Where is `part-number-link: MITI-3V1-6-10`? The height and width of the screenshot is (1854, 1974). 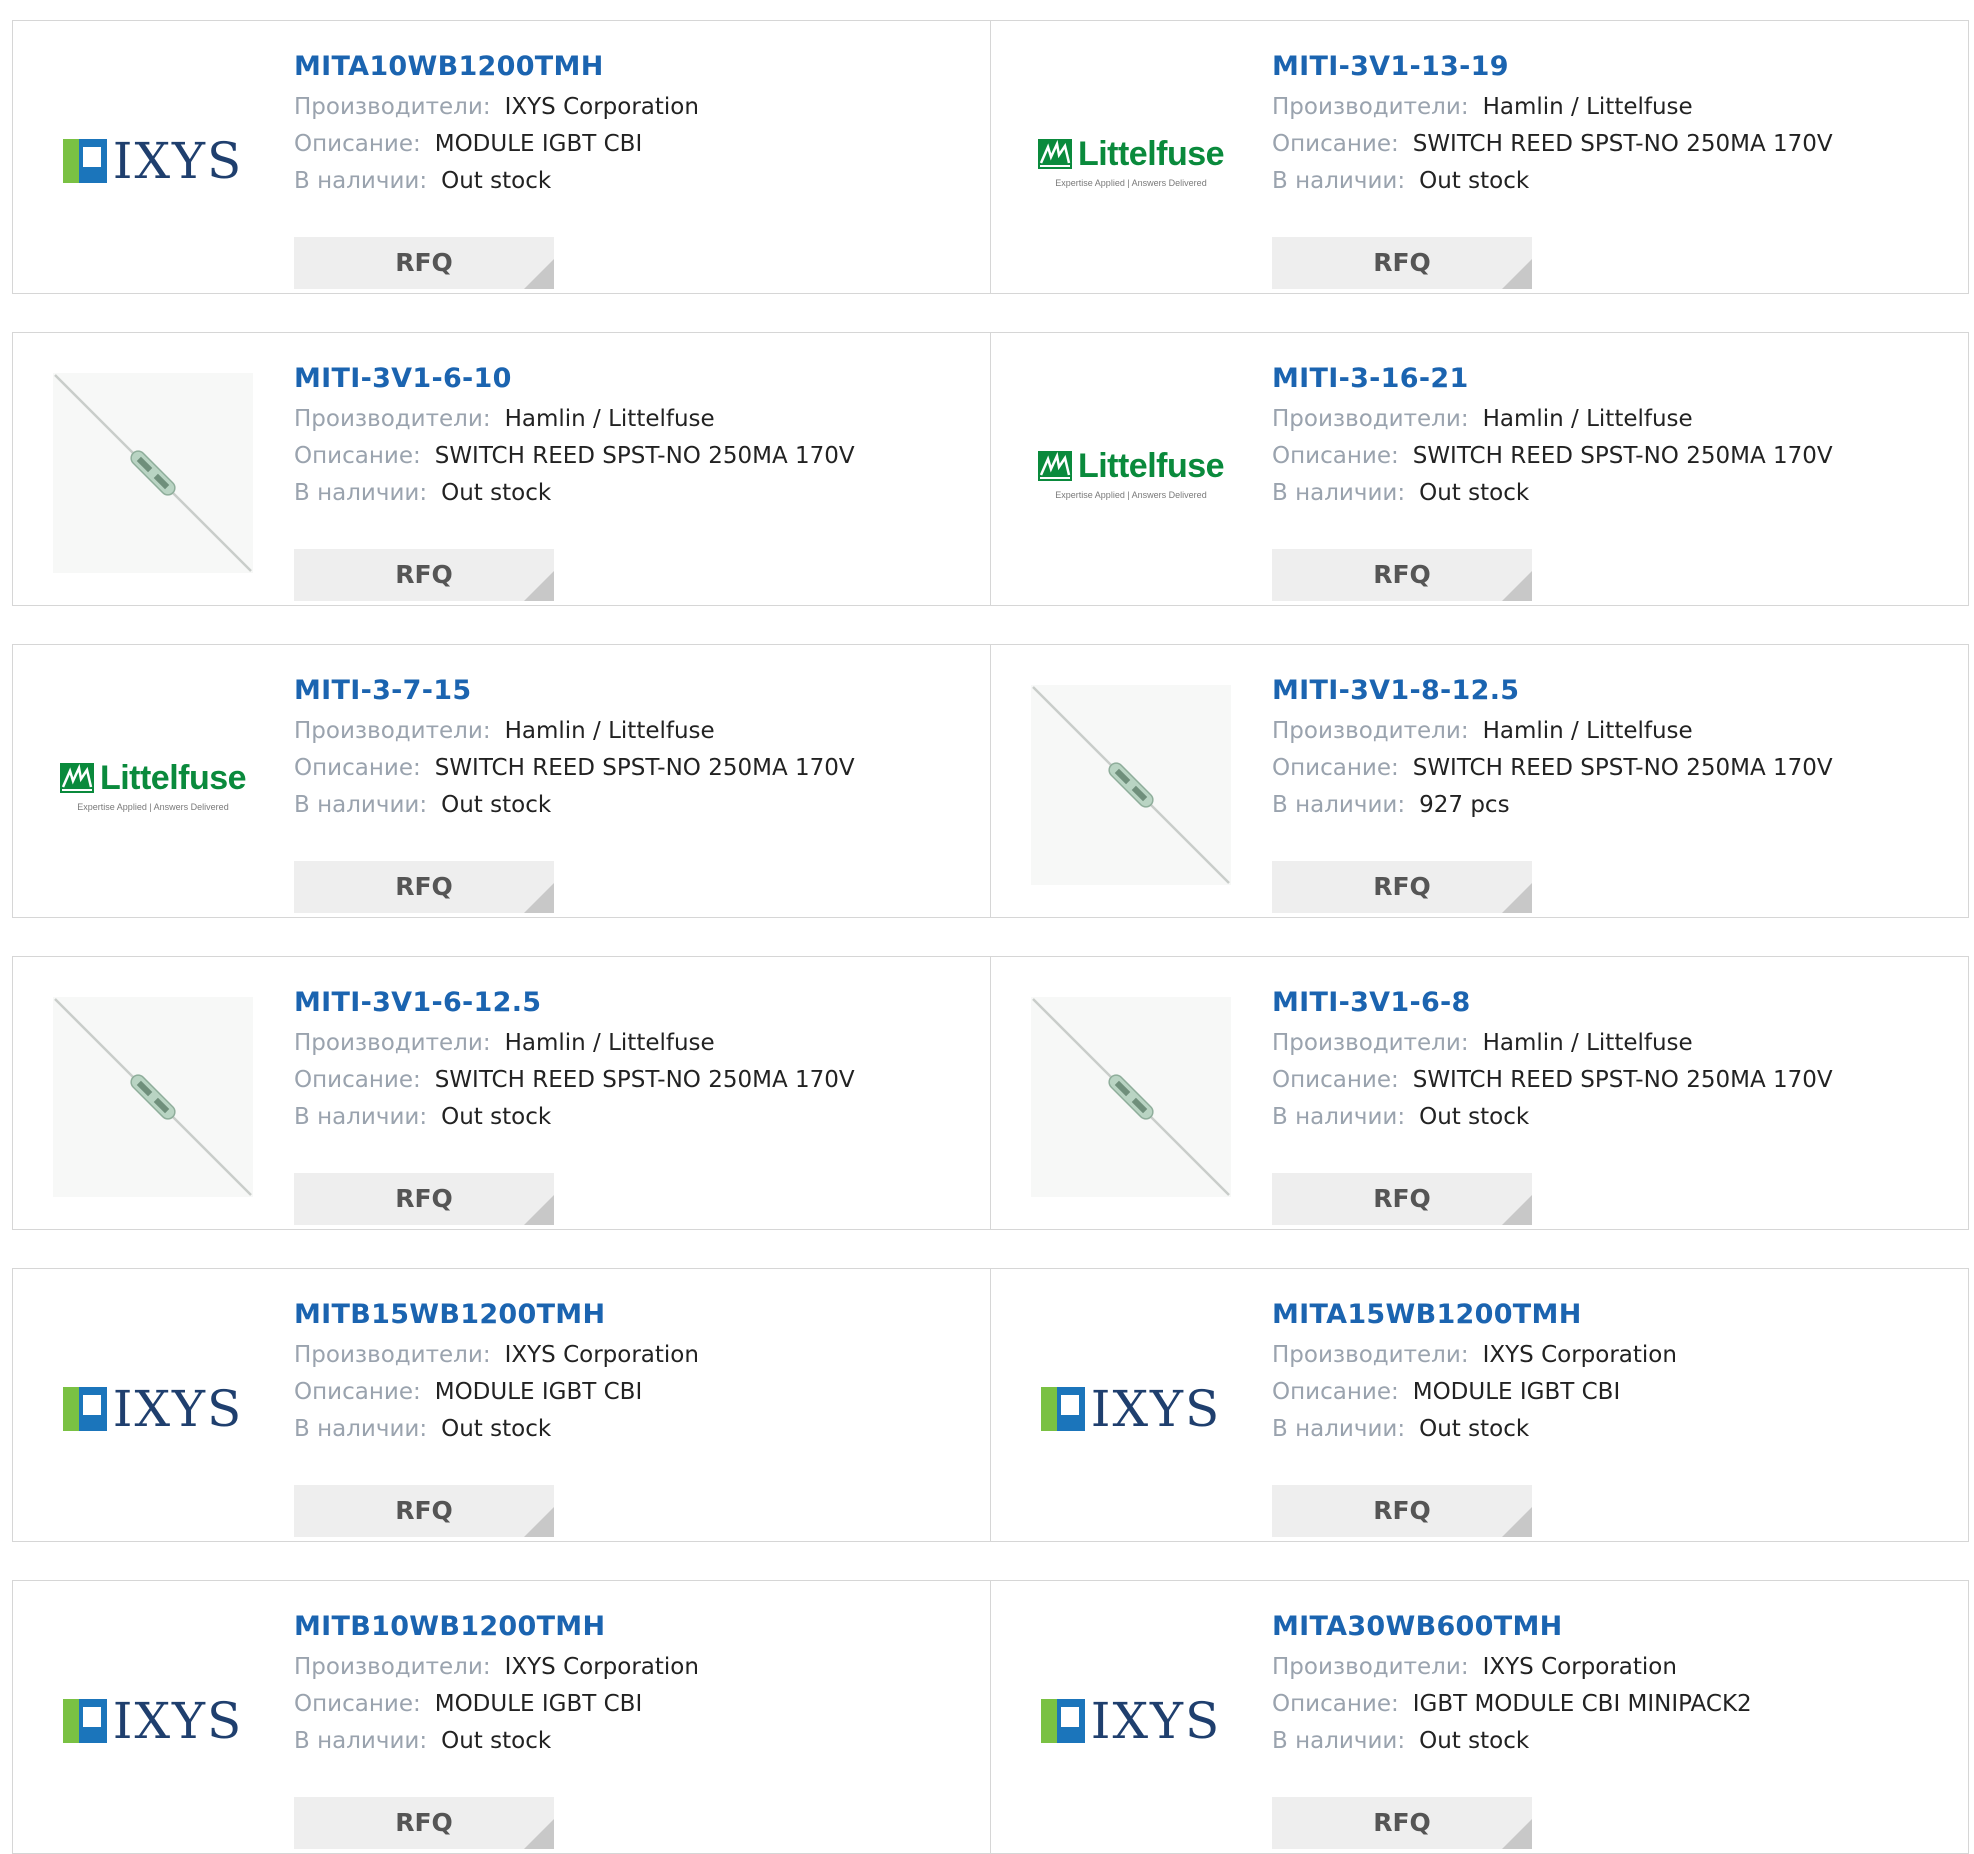 part-number-link: MITI-3V1-6-10 is located at coordinates (632, 379).